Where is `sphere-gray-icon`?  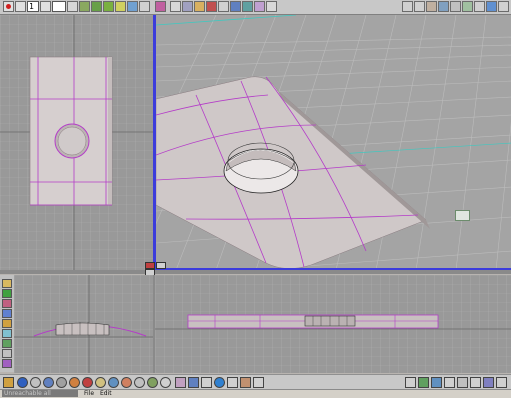
sphere-gray-icon is located at coordinates (35, 382).